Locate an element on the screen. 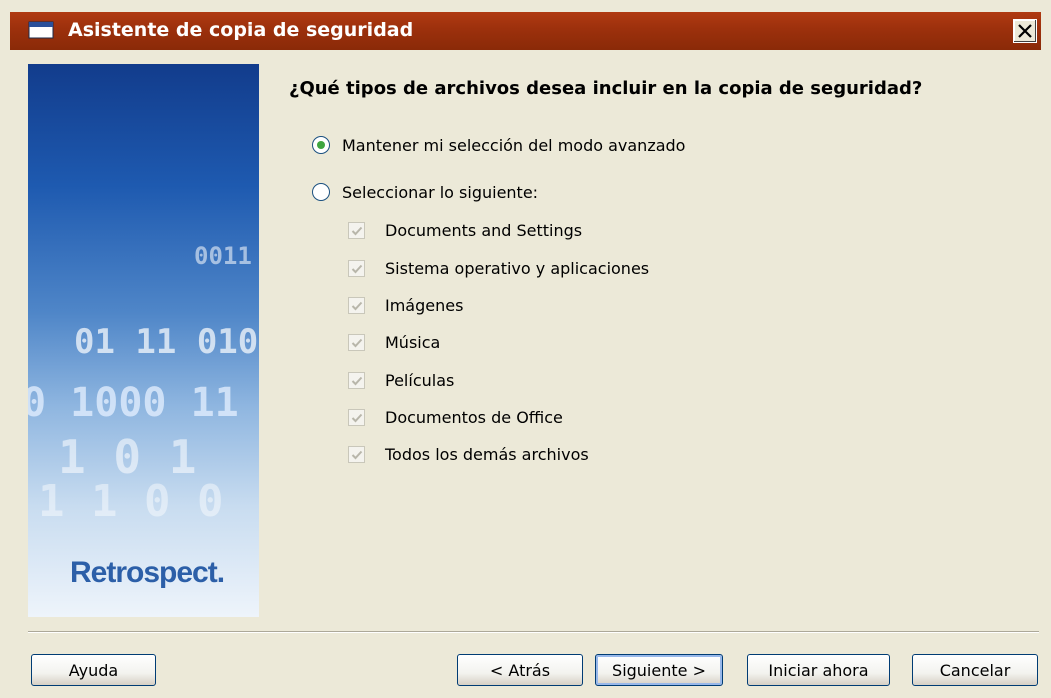  back-button: < Atrás is located at coordinates (520, 670).